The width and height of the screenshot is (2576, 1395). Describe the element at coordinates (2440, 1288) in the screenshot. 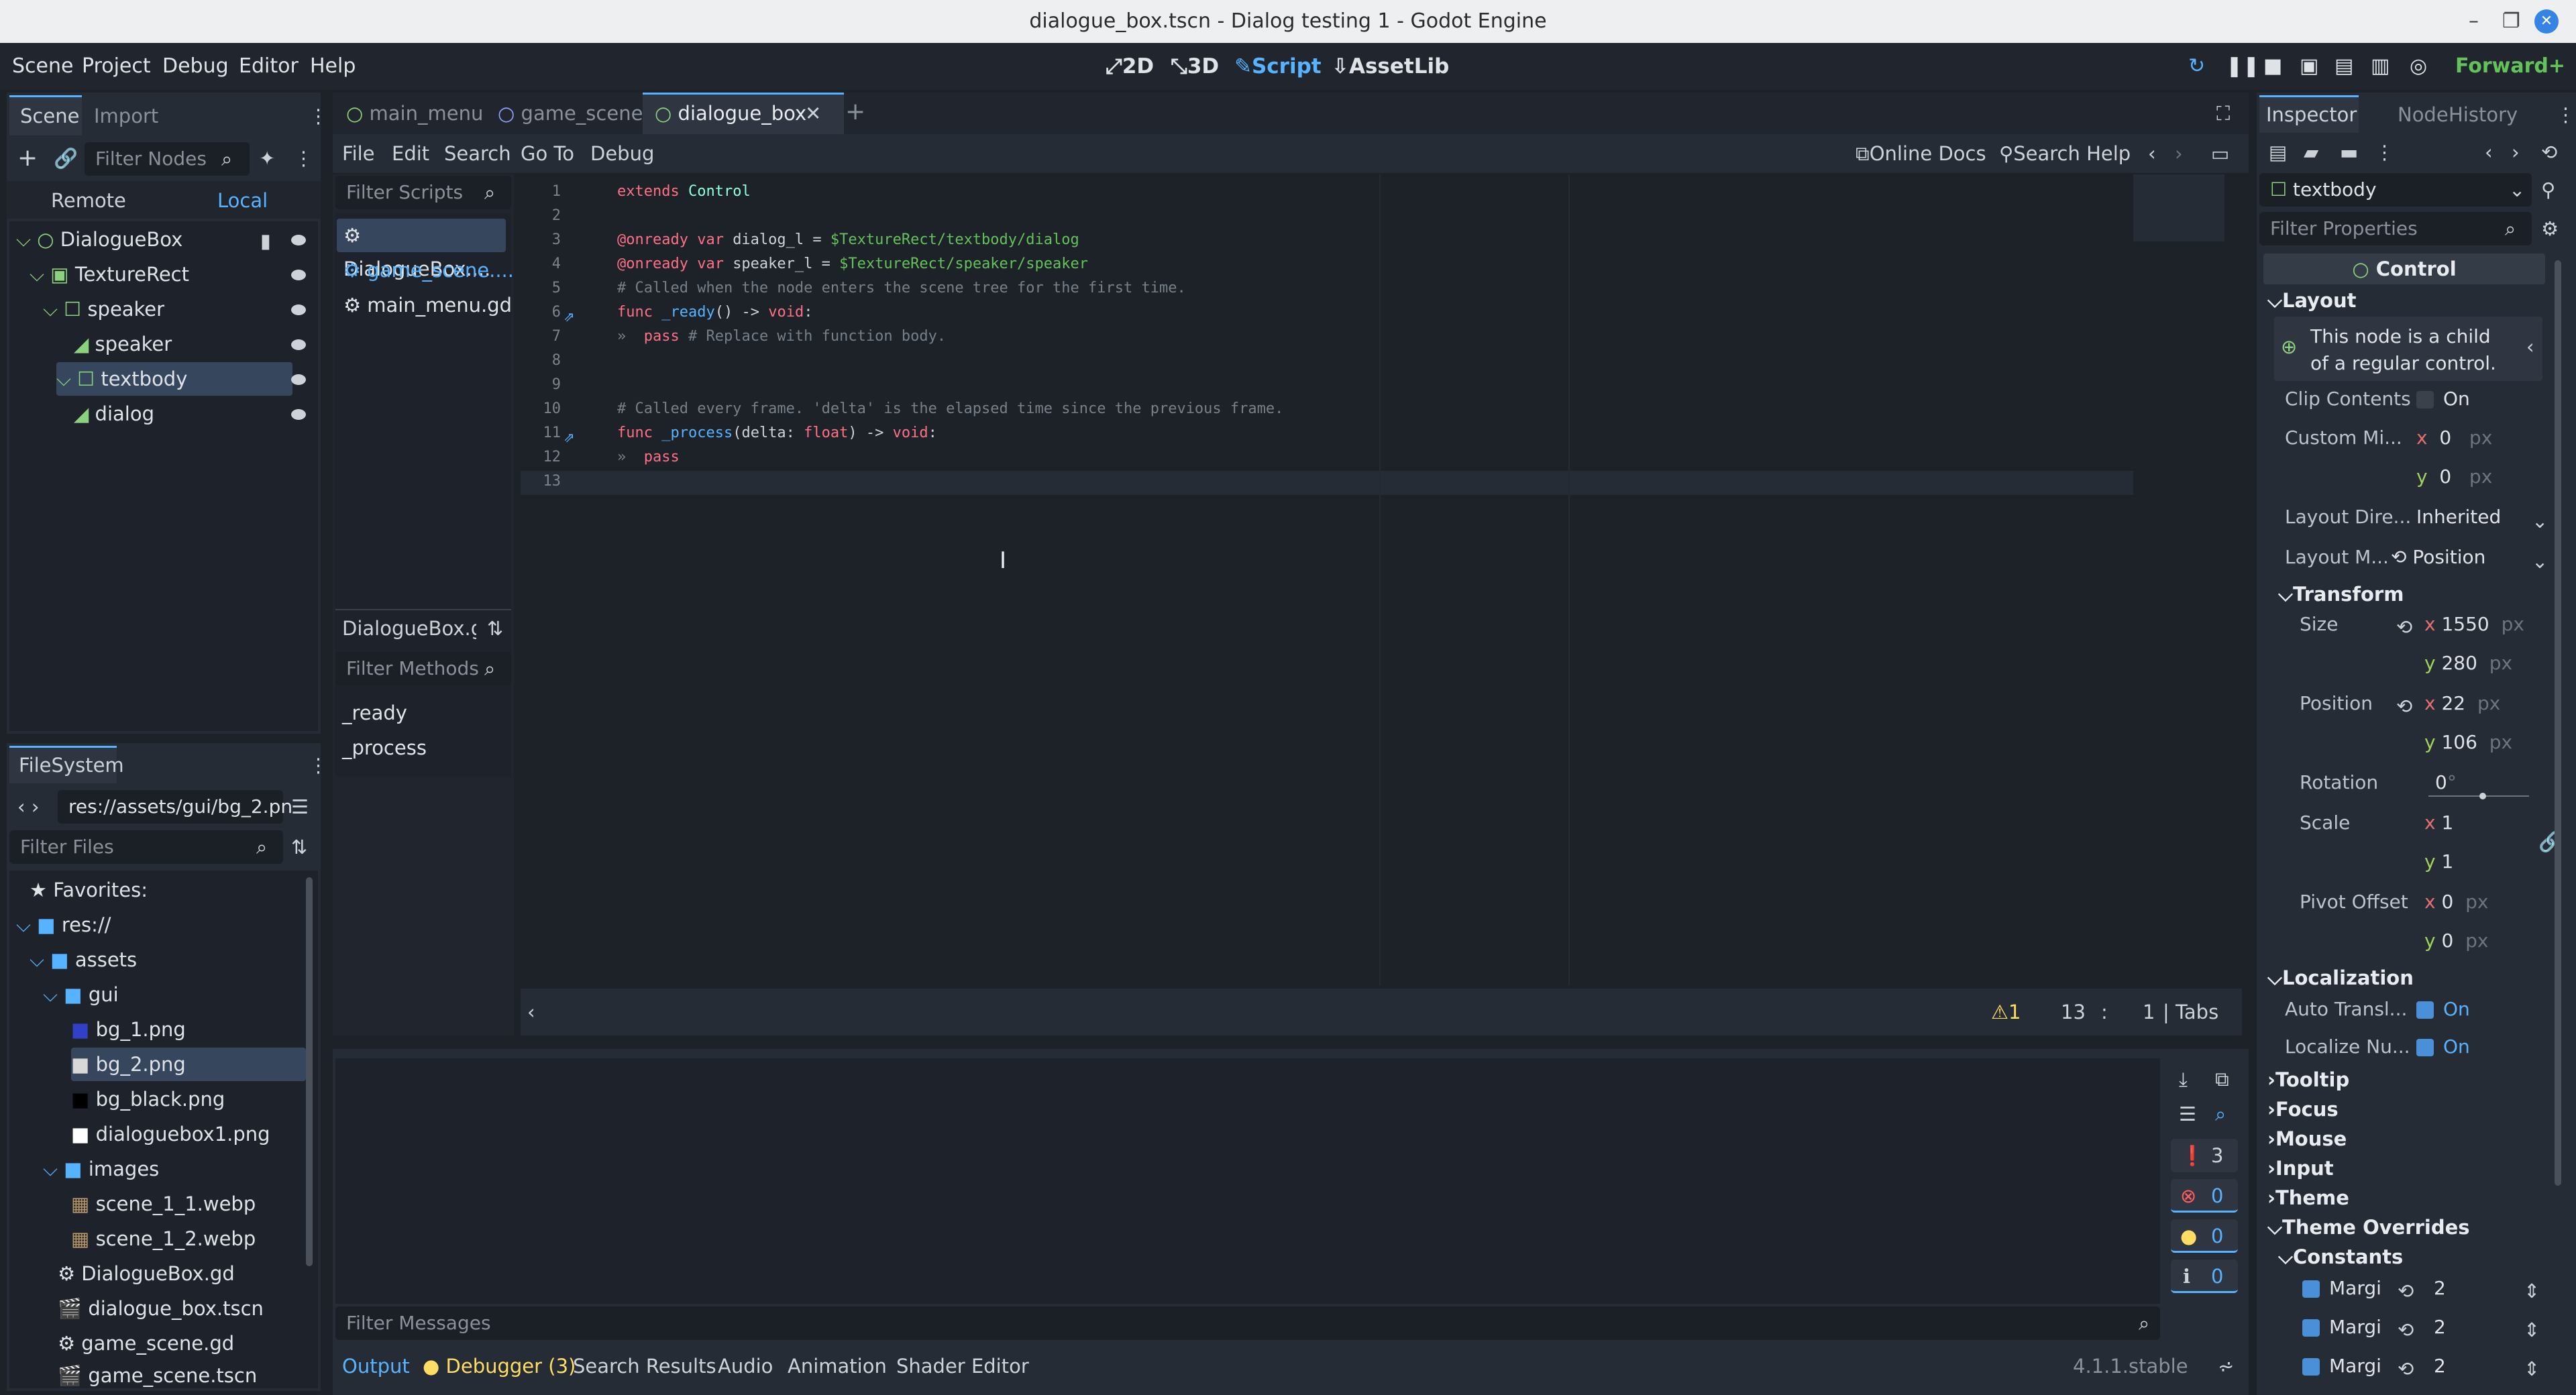

I see `prop-margin-1-value: 2` at that location.